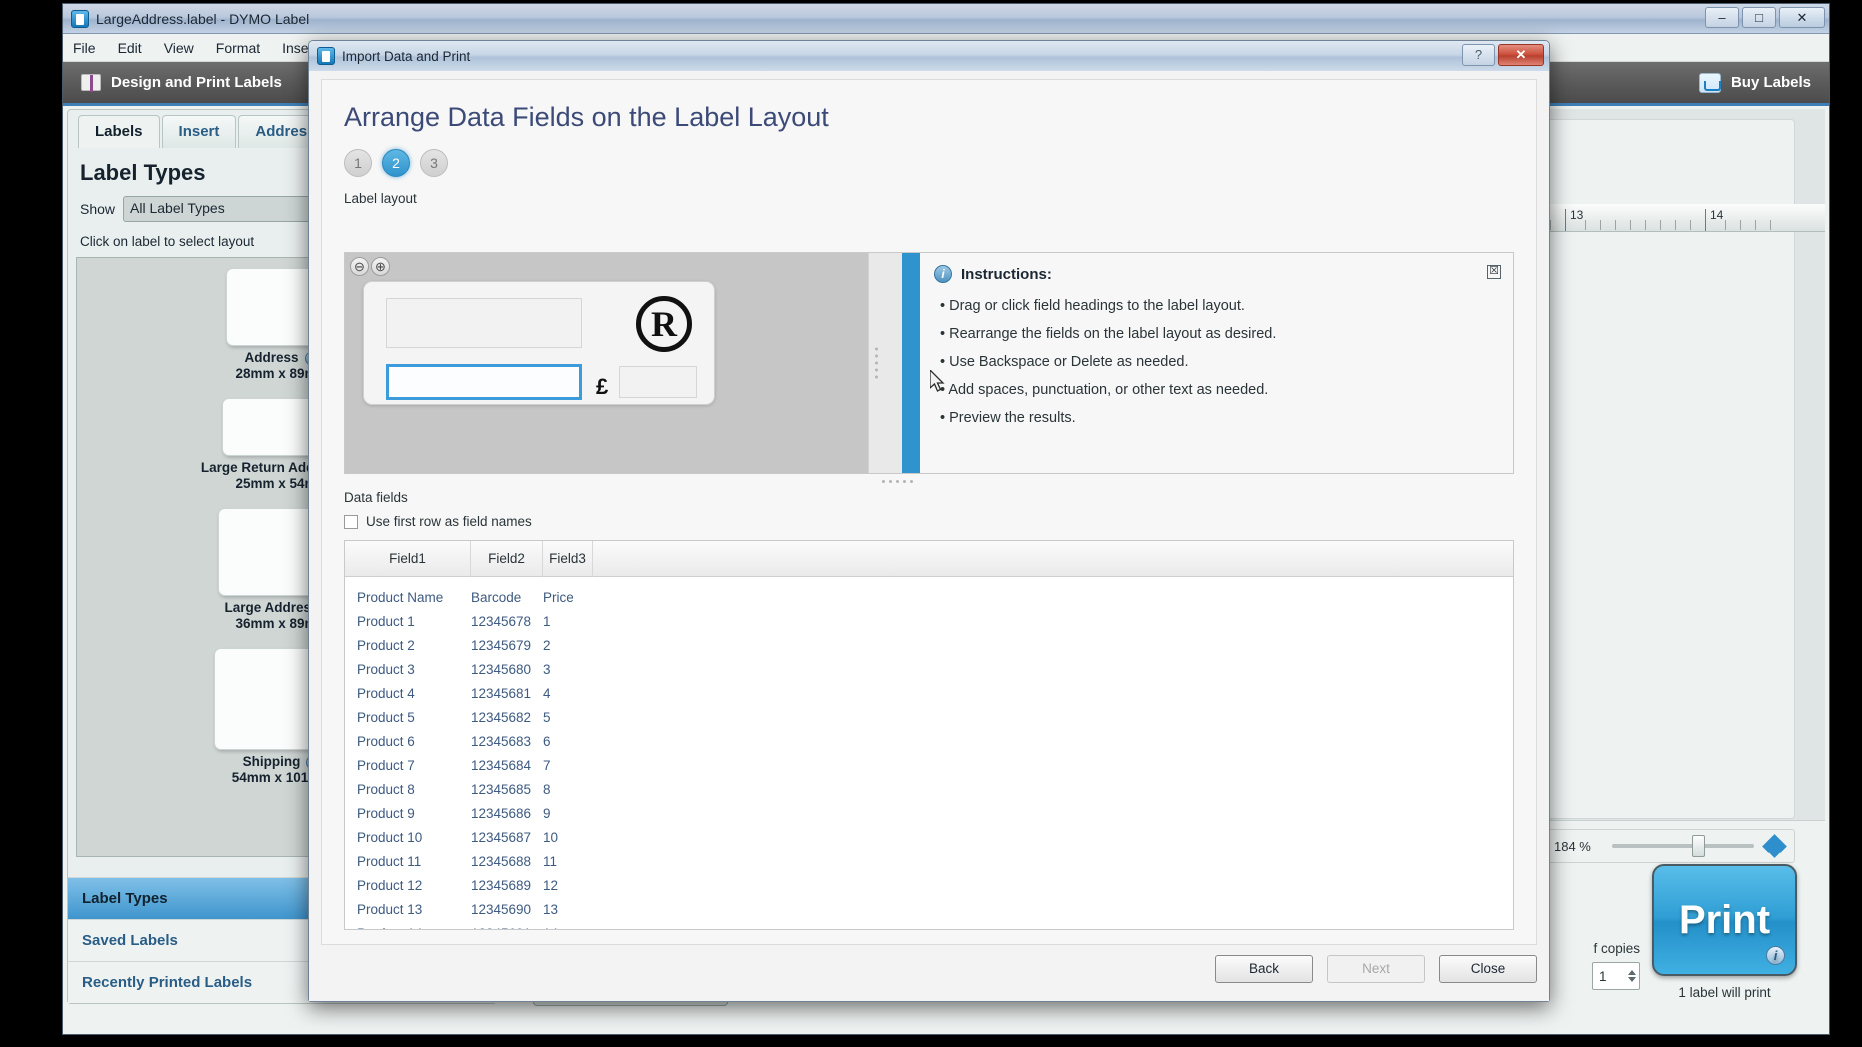 This screenshot has width=1862, height=1047. What do you see at coordinates (1616, 976) in the screenshot?
I see `copies-stepper: 1` at bounding box center [1616, 976].